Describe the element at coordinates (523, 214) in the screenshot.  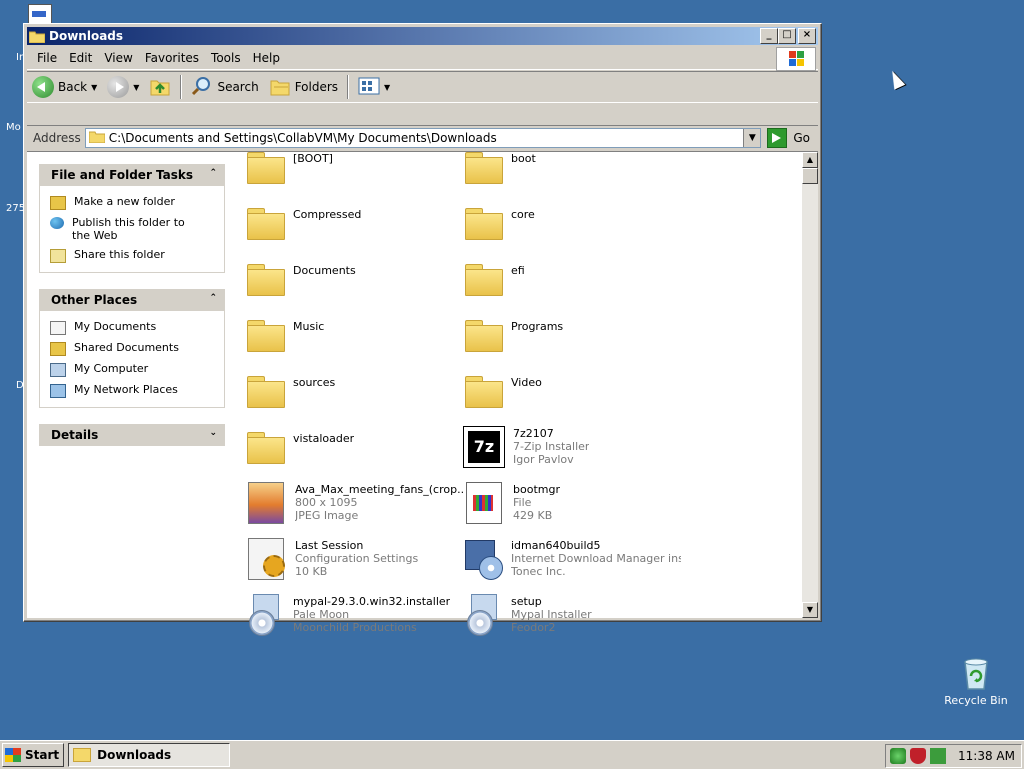
I see `file-name: core` at that location.